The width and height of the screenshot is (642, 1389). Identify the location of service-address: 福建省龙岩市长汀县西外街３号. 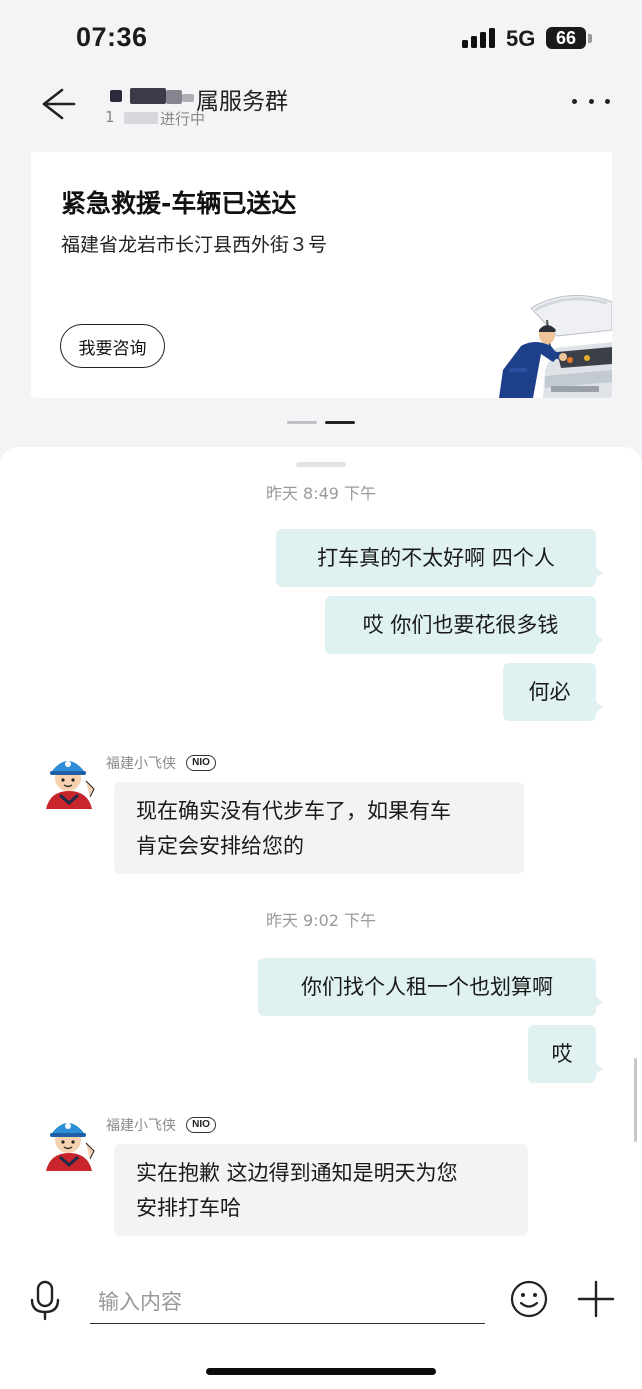
(194, 245).